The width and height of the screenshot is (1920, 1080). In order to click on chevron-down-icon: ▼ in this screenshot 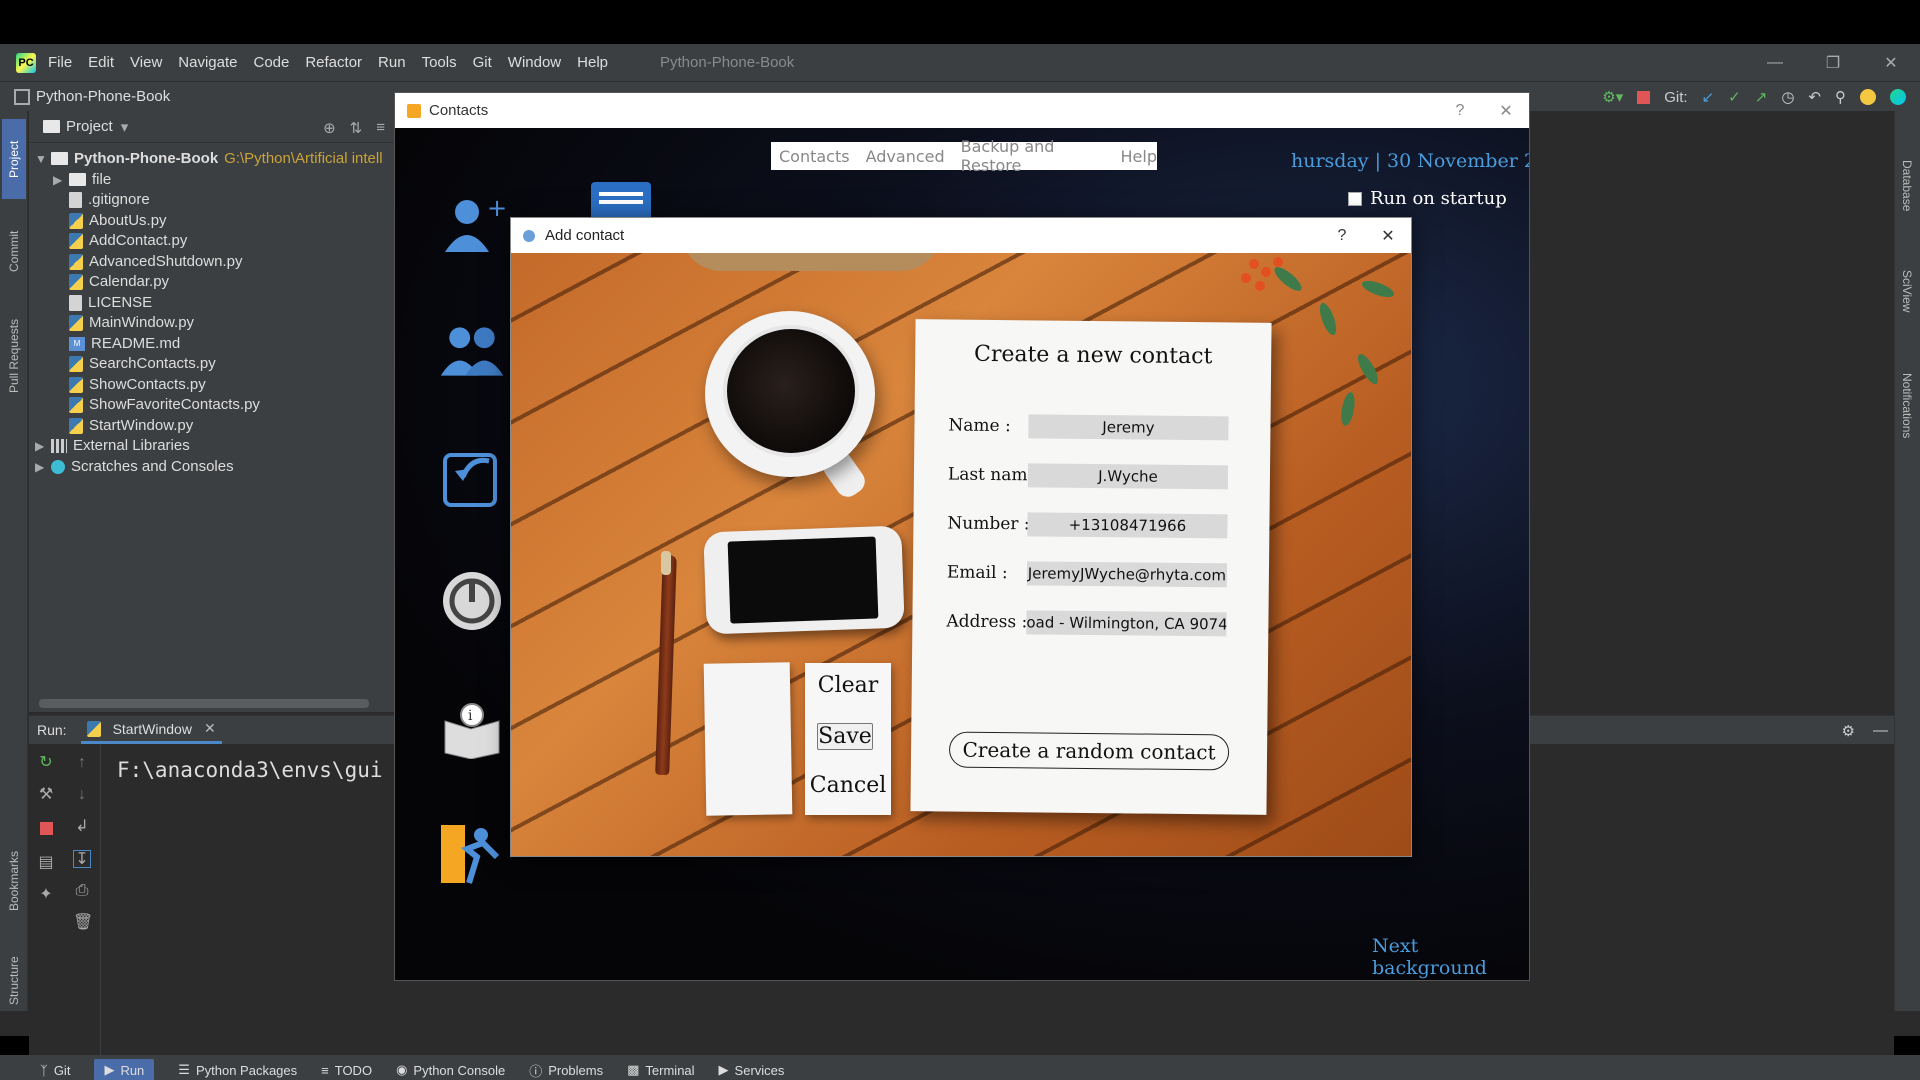, I will do `click(43, 159)`.